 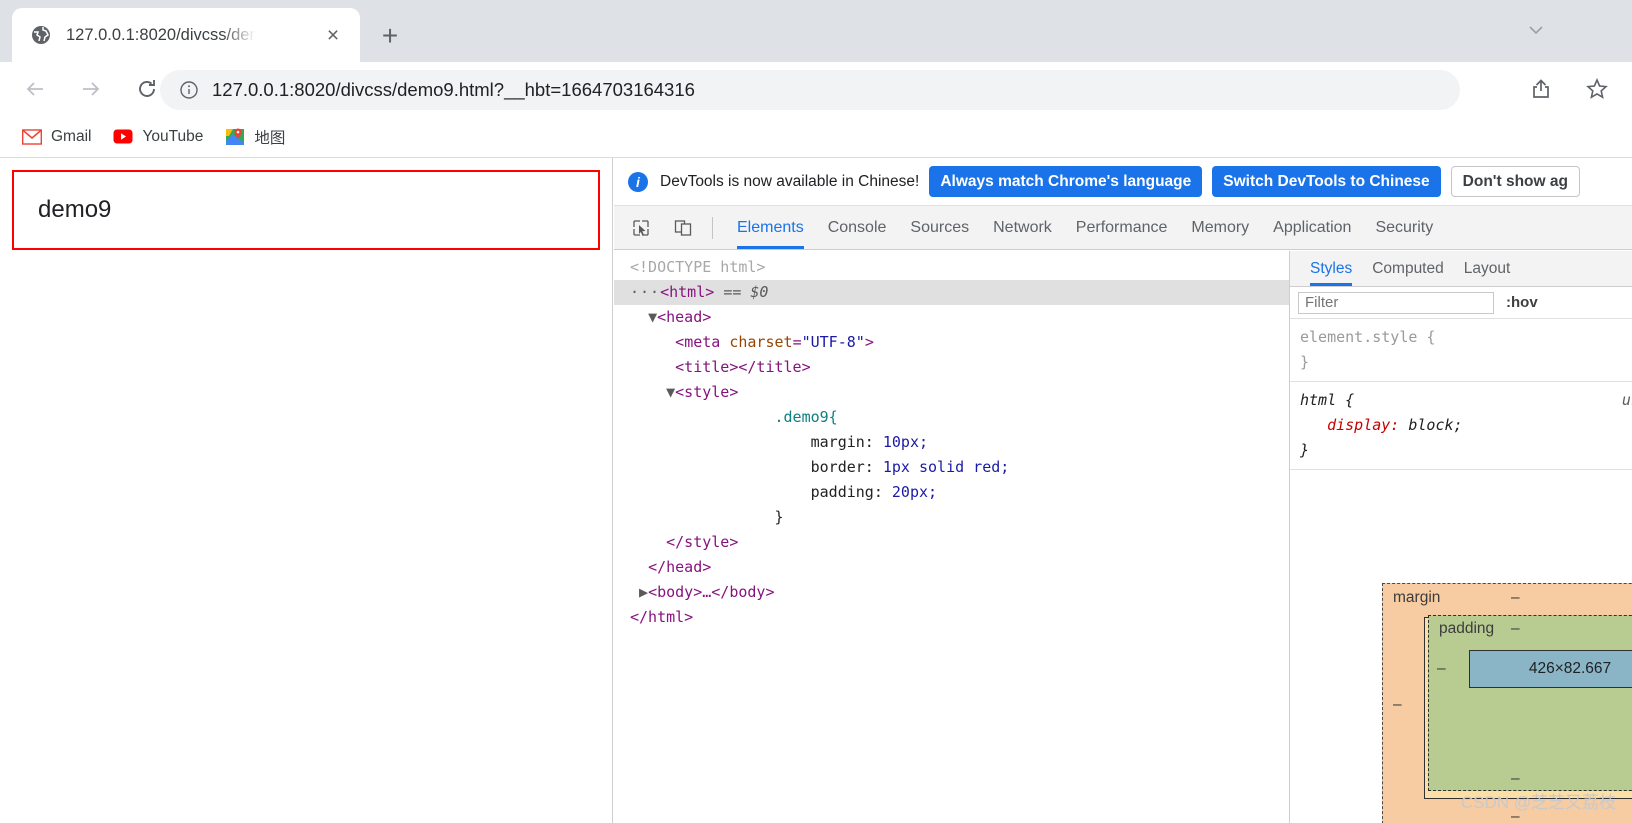 I want to click on google-maps-icon, so click(x=235, y=137).